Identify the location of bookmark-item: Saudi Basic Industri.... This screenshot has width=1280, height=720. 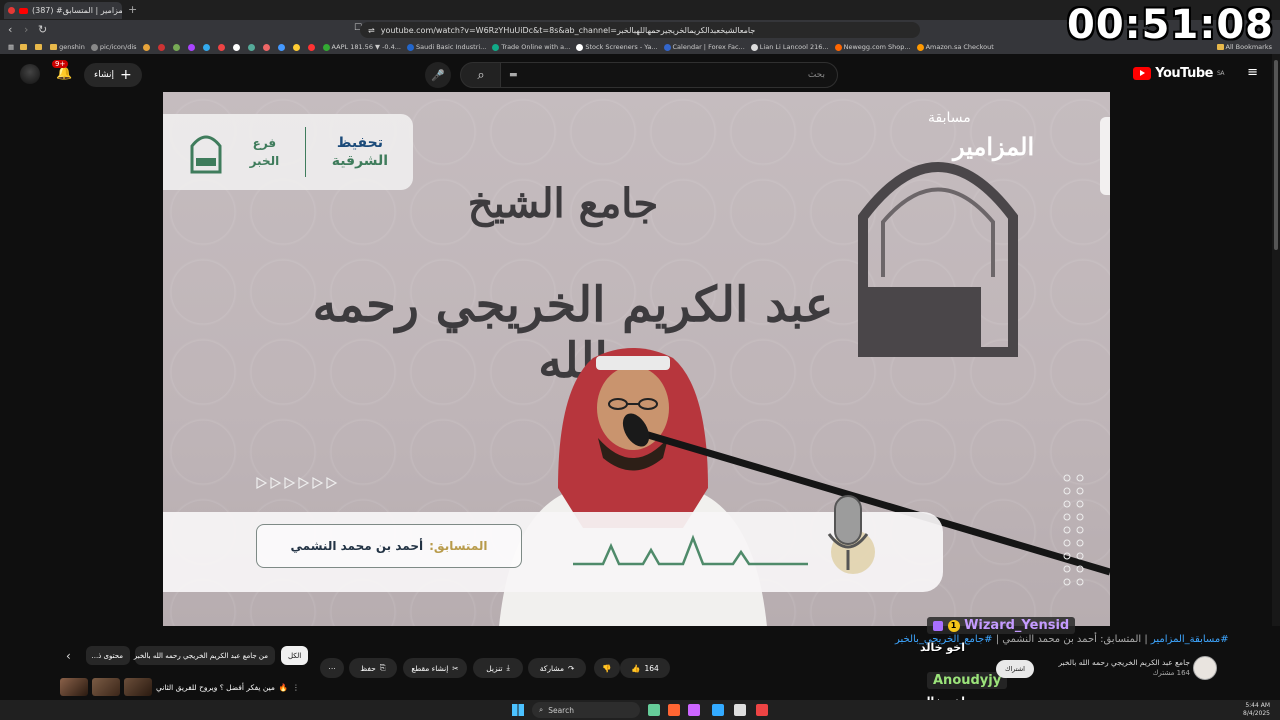
(446, 47).